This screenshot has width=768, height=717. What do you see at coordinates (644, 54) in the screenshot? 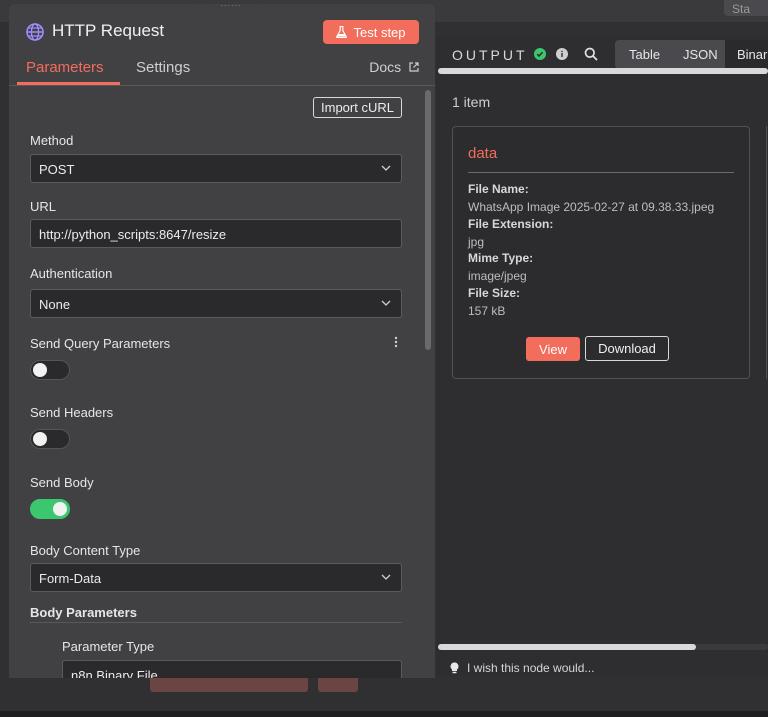
I see `tab-table: Table` at bounding box center [644, 54].